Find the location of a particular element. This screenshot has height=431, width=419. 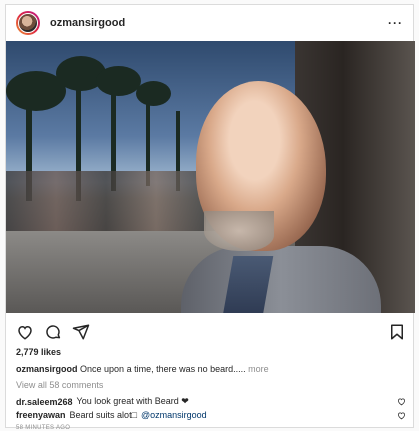

heart-icon is located at coordinates (25, 332).